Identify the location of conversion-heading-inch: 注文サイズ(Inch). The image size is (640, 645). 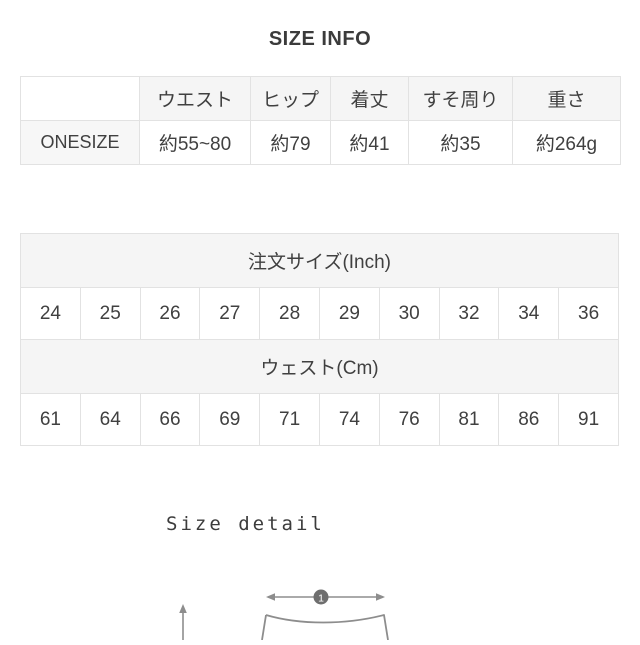
(319, 260).